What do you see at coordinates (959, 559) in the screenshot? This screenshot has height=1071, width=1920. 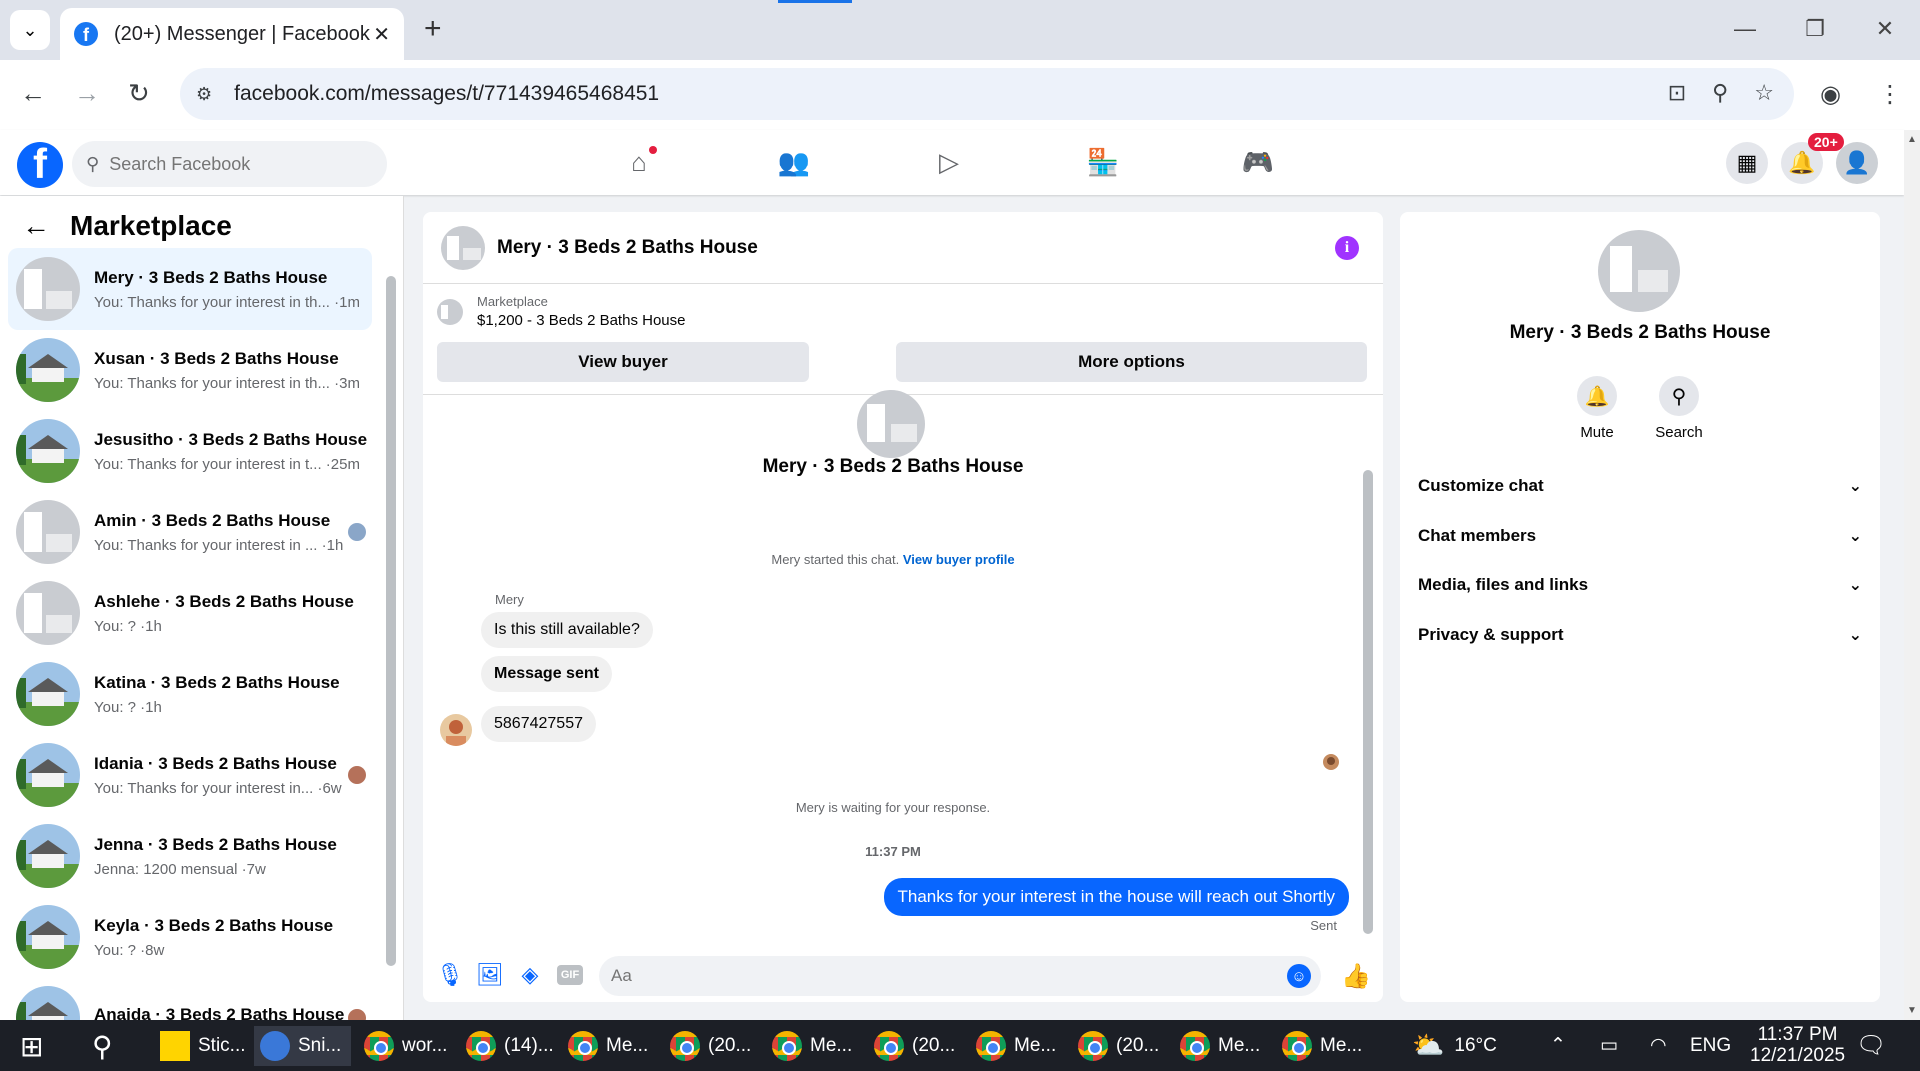 I see `view-buyer-profile-link: View buyer profile` at bounding box center [959, 559].